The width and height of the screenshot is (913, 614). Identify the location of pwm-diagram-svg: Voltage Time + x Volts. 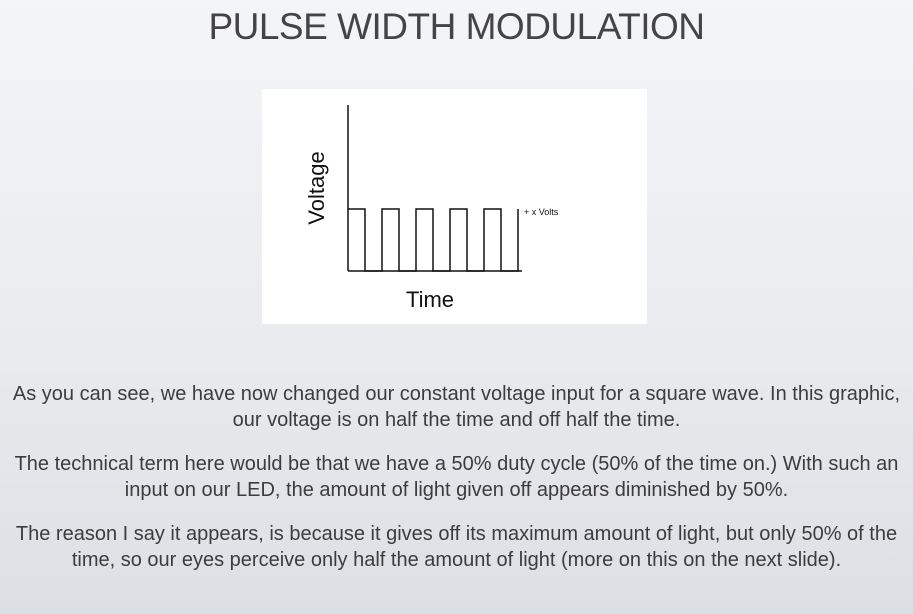
(431, 208).